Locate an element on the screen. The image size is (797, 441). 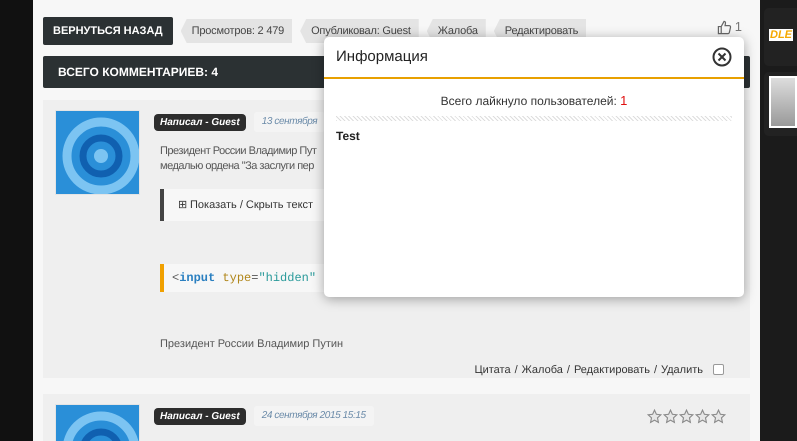
action-link: Цитата is located at coordinates (492, 370).